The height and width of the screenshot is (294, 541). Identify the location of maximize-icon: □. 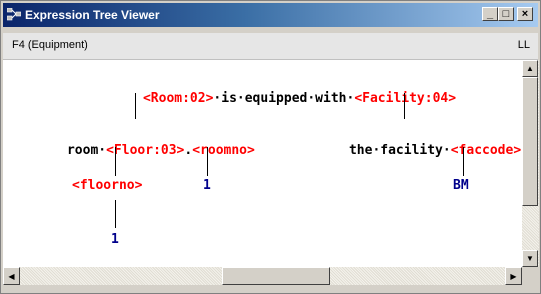
(506, 13).